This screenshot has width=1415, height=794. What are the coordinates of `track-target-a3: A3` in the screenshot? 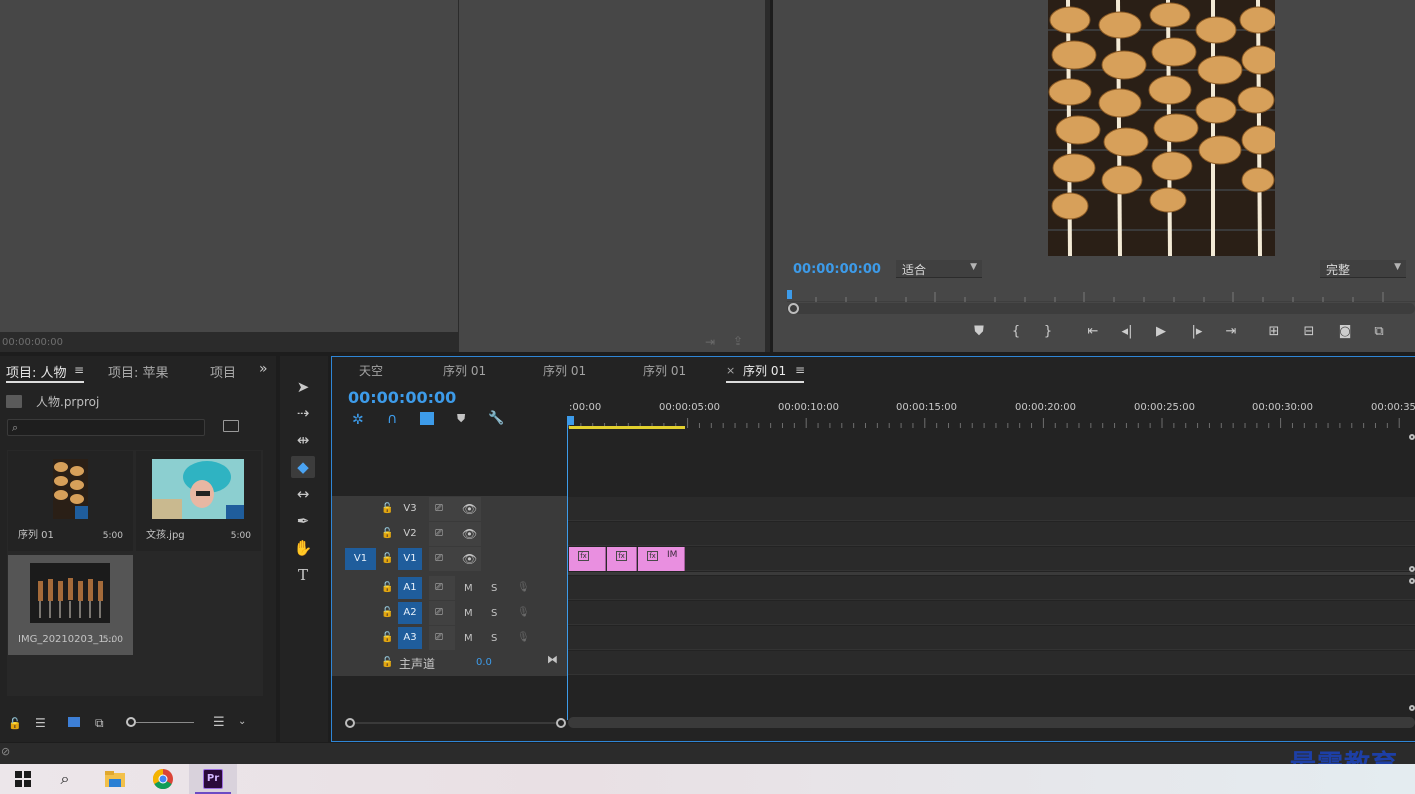 It's located at (410, 638).